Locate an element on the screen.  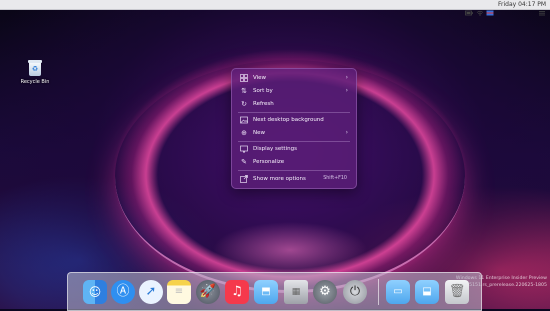
menu-item-display-settings: Display settings is located at coordinates (294, 149).